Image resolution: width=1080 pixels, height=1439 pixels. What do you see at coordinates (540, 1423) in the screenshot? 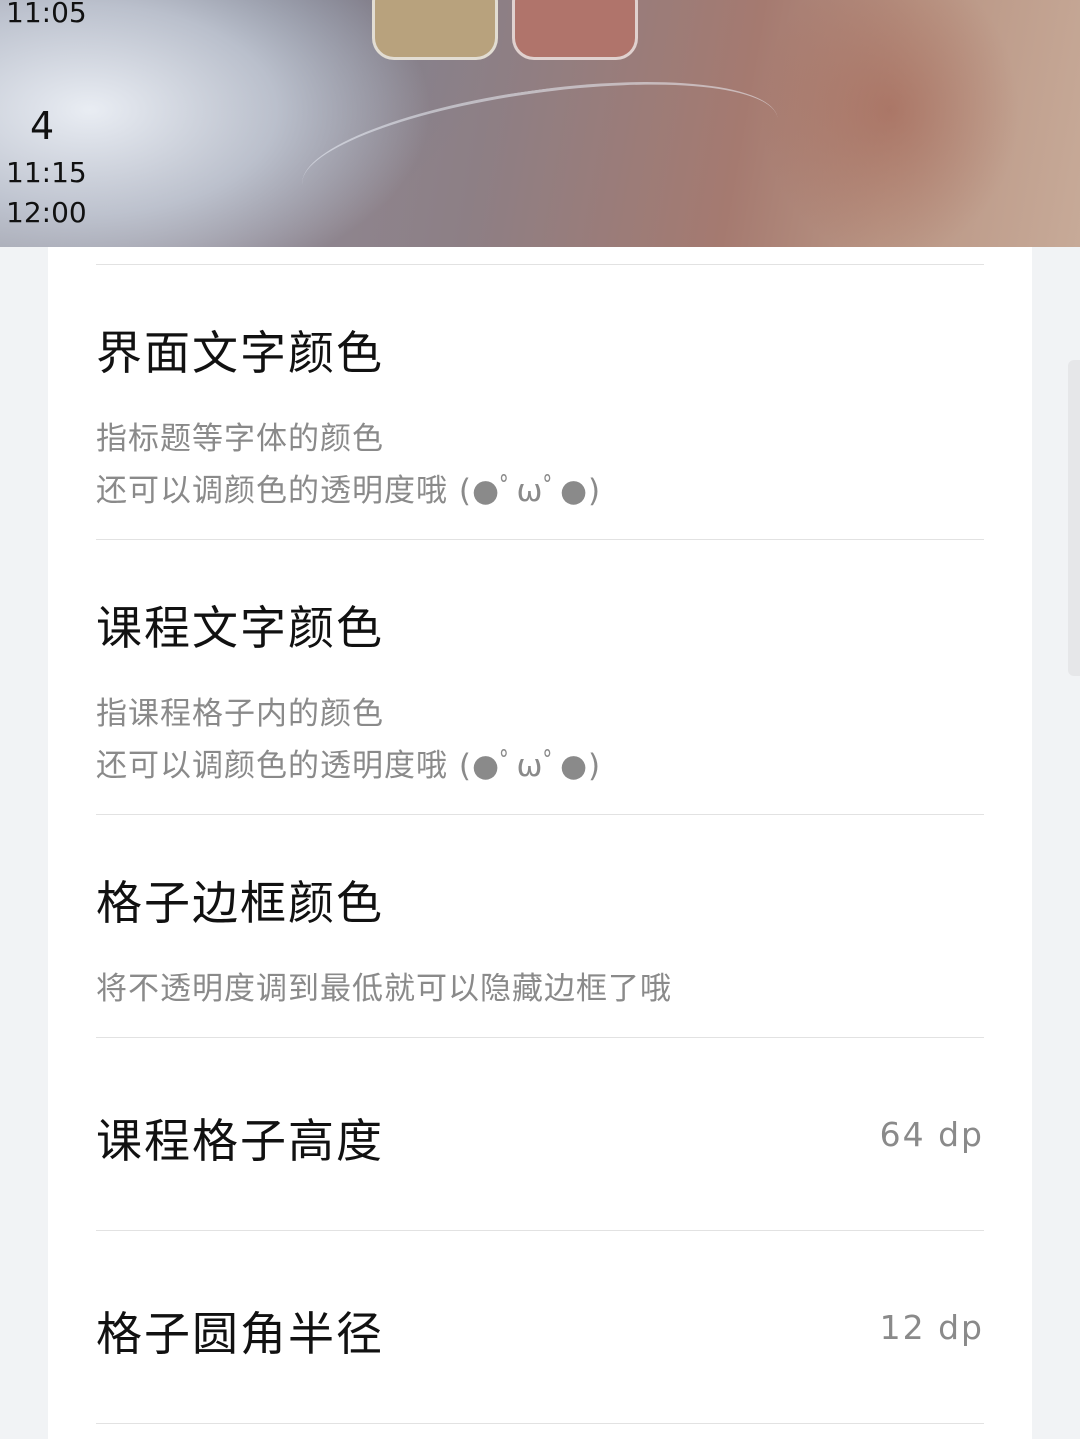
I see `divider` at bounding box center [540, 1423].